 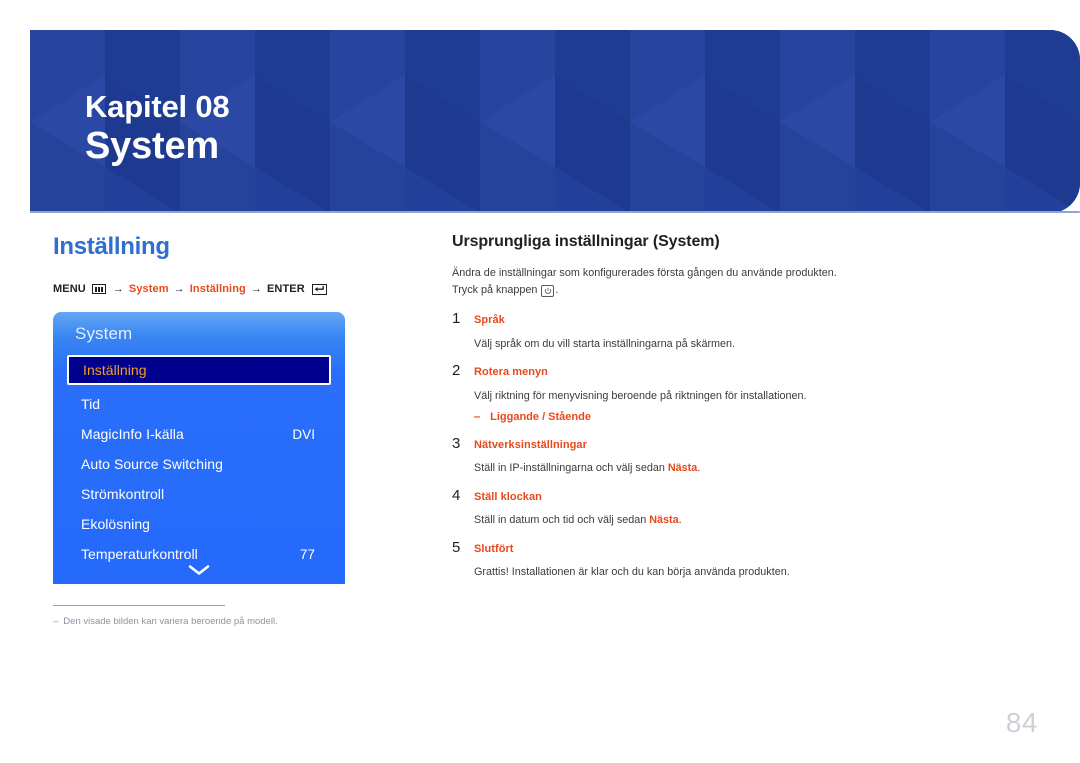 I want to click on power-button-icon, so click(x=548, y=291).